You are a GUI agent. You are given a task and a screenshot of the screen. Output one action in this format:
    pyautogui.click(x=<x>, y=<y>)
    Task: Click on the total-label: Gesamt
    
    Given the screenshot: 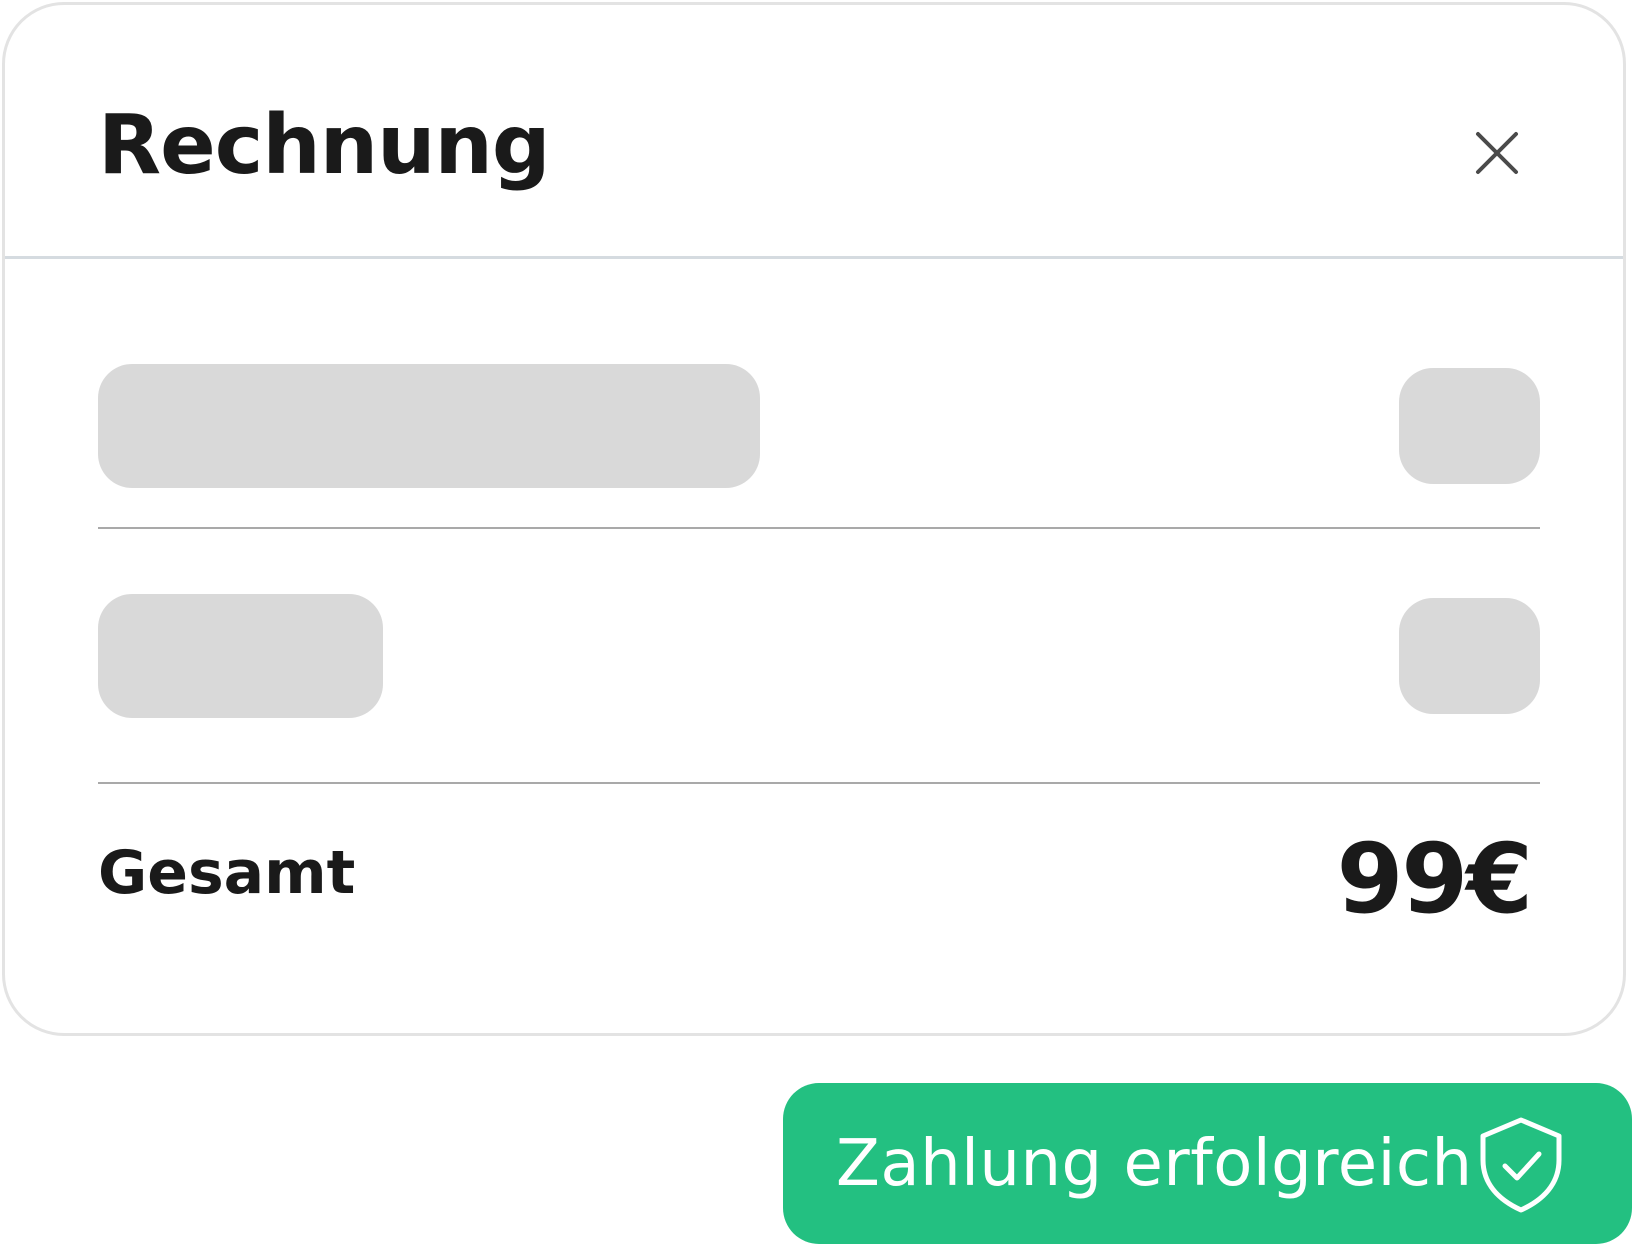 What is the action you would take?
    pyautogui.click(x=227, y=873)
    